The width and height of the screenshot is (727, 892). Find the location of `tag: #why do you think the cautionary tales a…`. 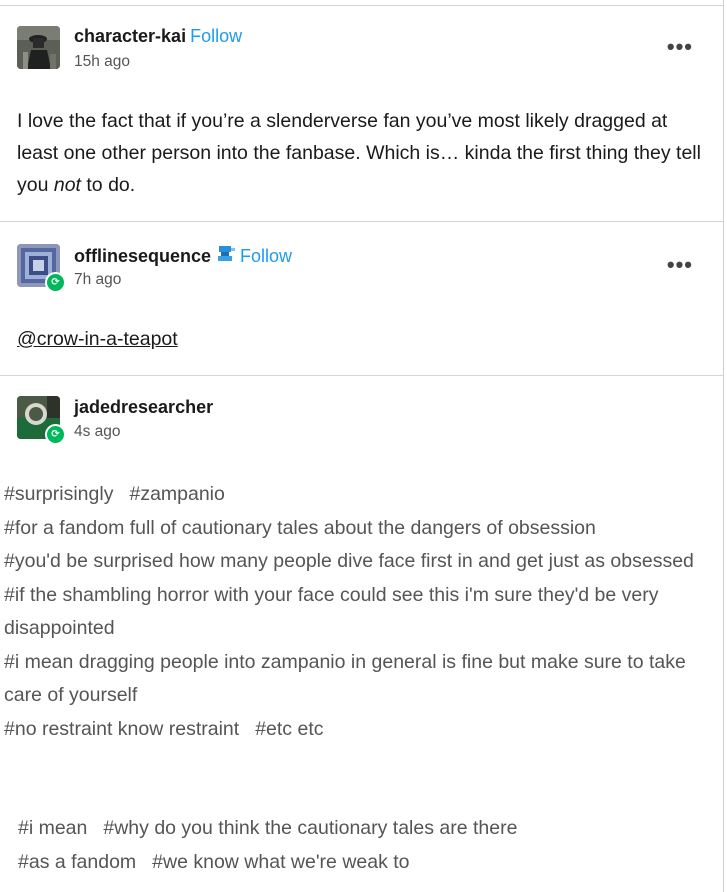

tag: #why do you think the cautionary tales a… is located at coordinates (310, 828).